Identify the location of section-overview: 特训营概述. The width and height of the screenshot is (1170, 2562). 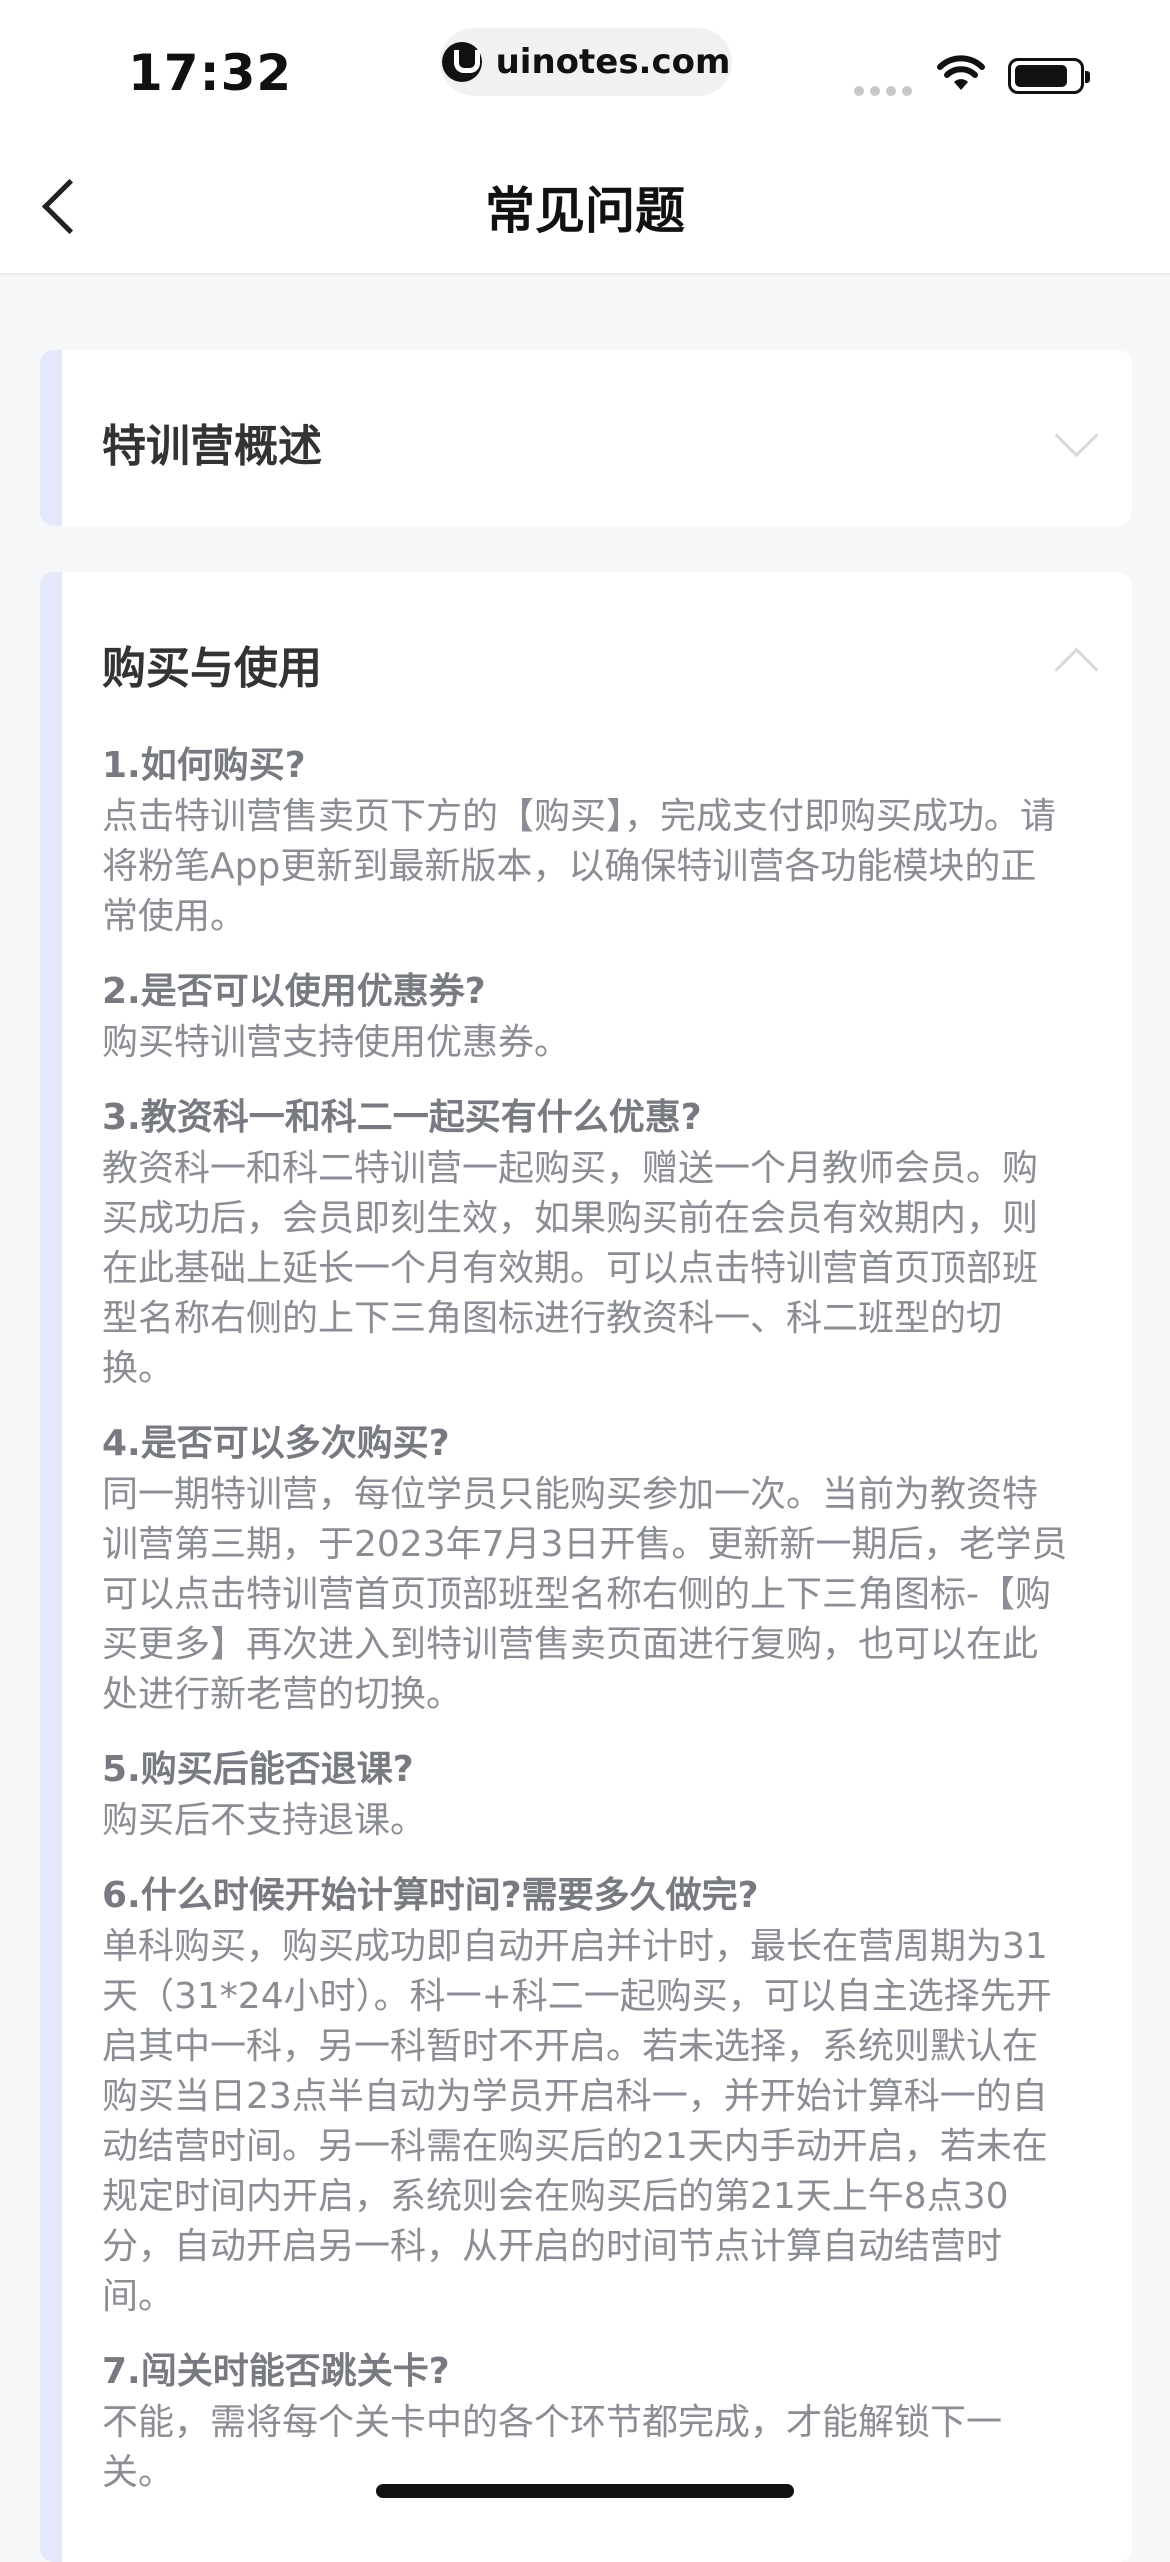
(586, 438).